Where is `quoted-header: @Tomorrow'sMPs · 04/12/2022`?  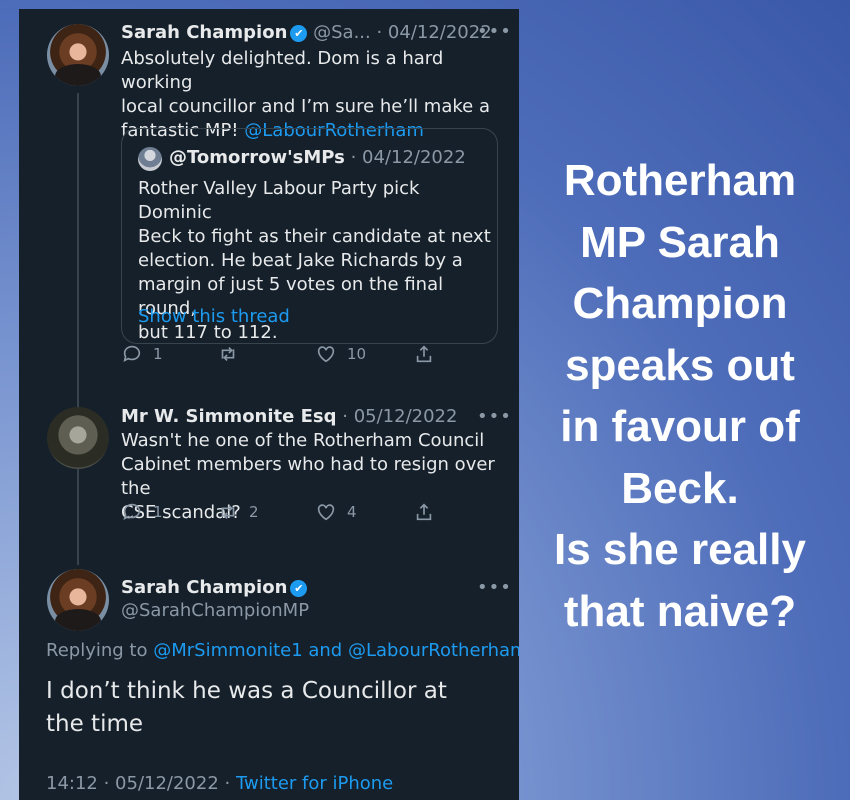 quoted-header: @Tomorrow'sMPs · 04/12/2022 is located at coordinates (317, 157).